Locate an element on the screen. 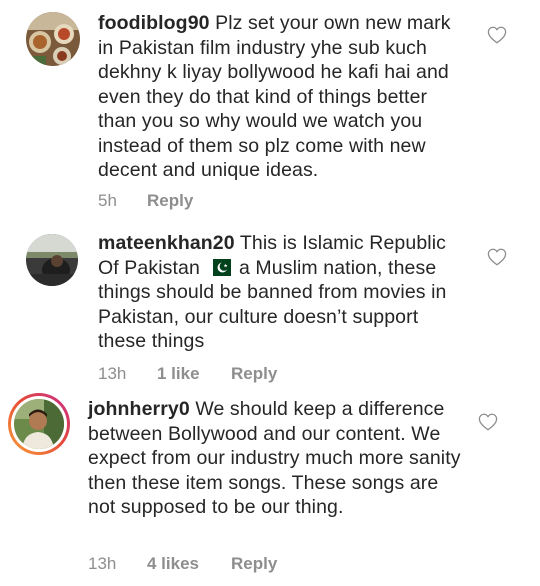 This screenshot has width=540, height=586. comment-username: mateenkhan20 is located at coordinates (166, 243).